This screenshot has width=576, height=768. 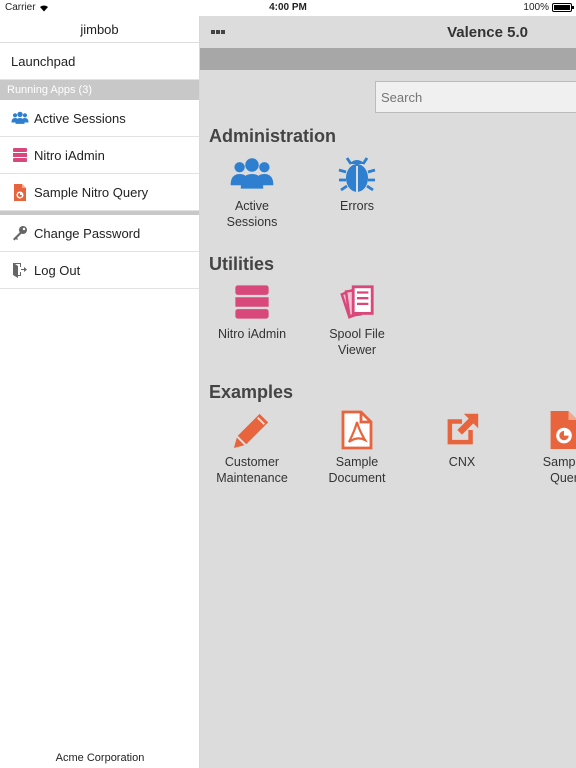 What do you see at coordinates (252, 206) in the screenshot?
I see `tile-label: Active` at bounding box center [252, 206].